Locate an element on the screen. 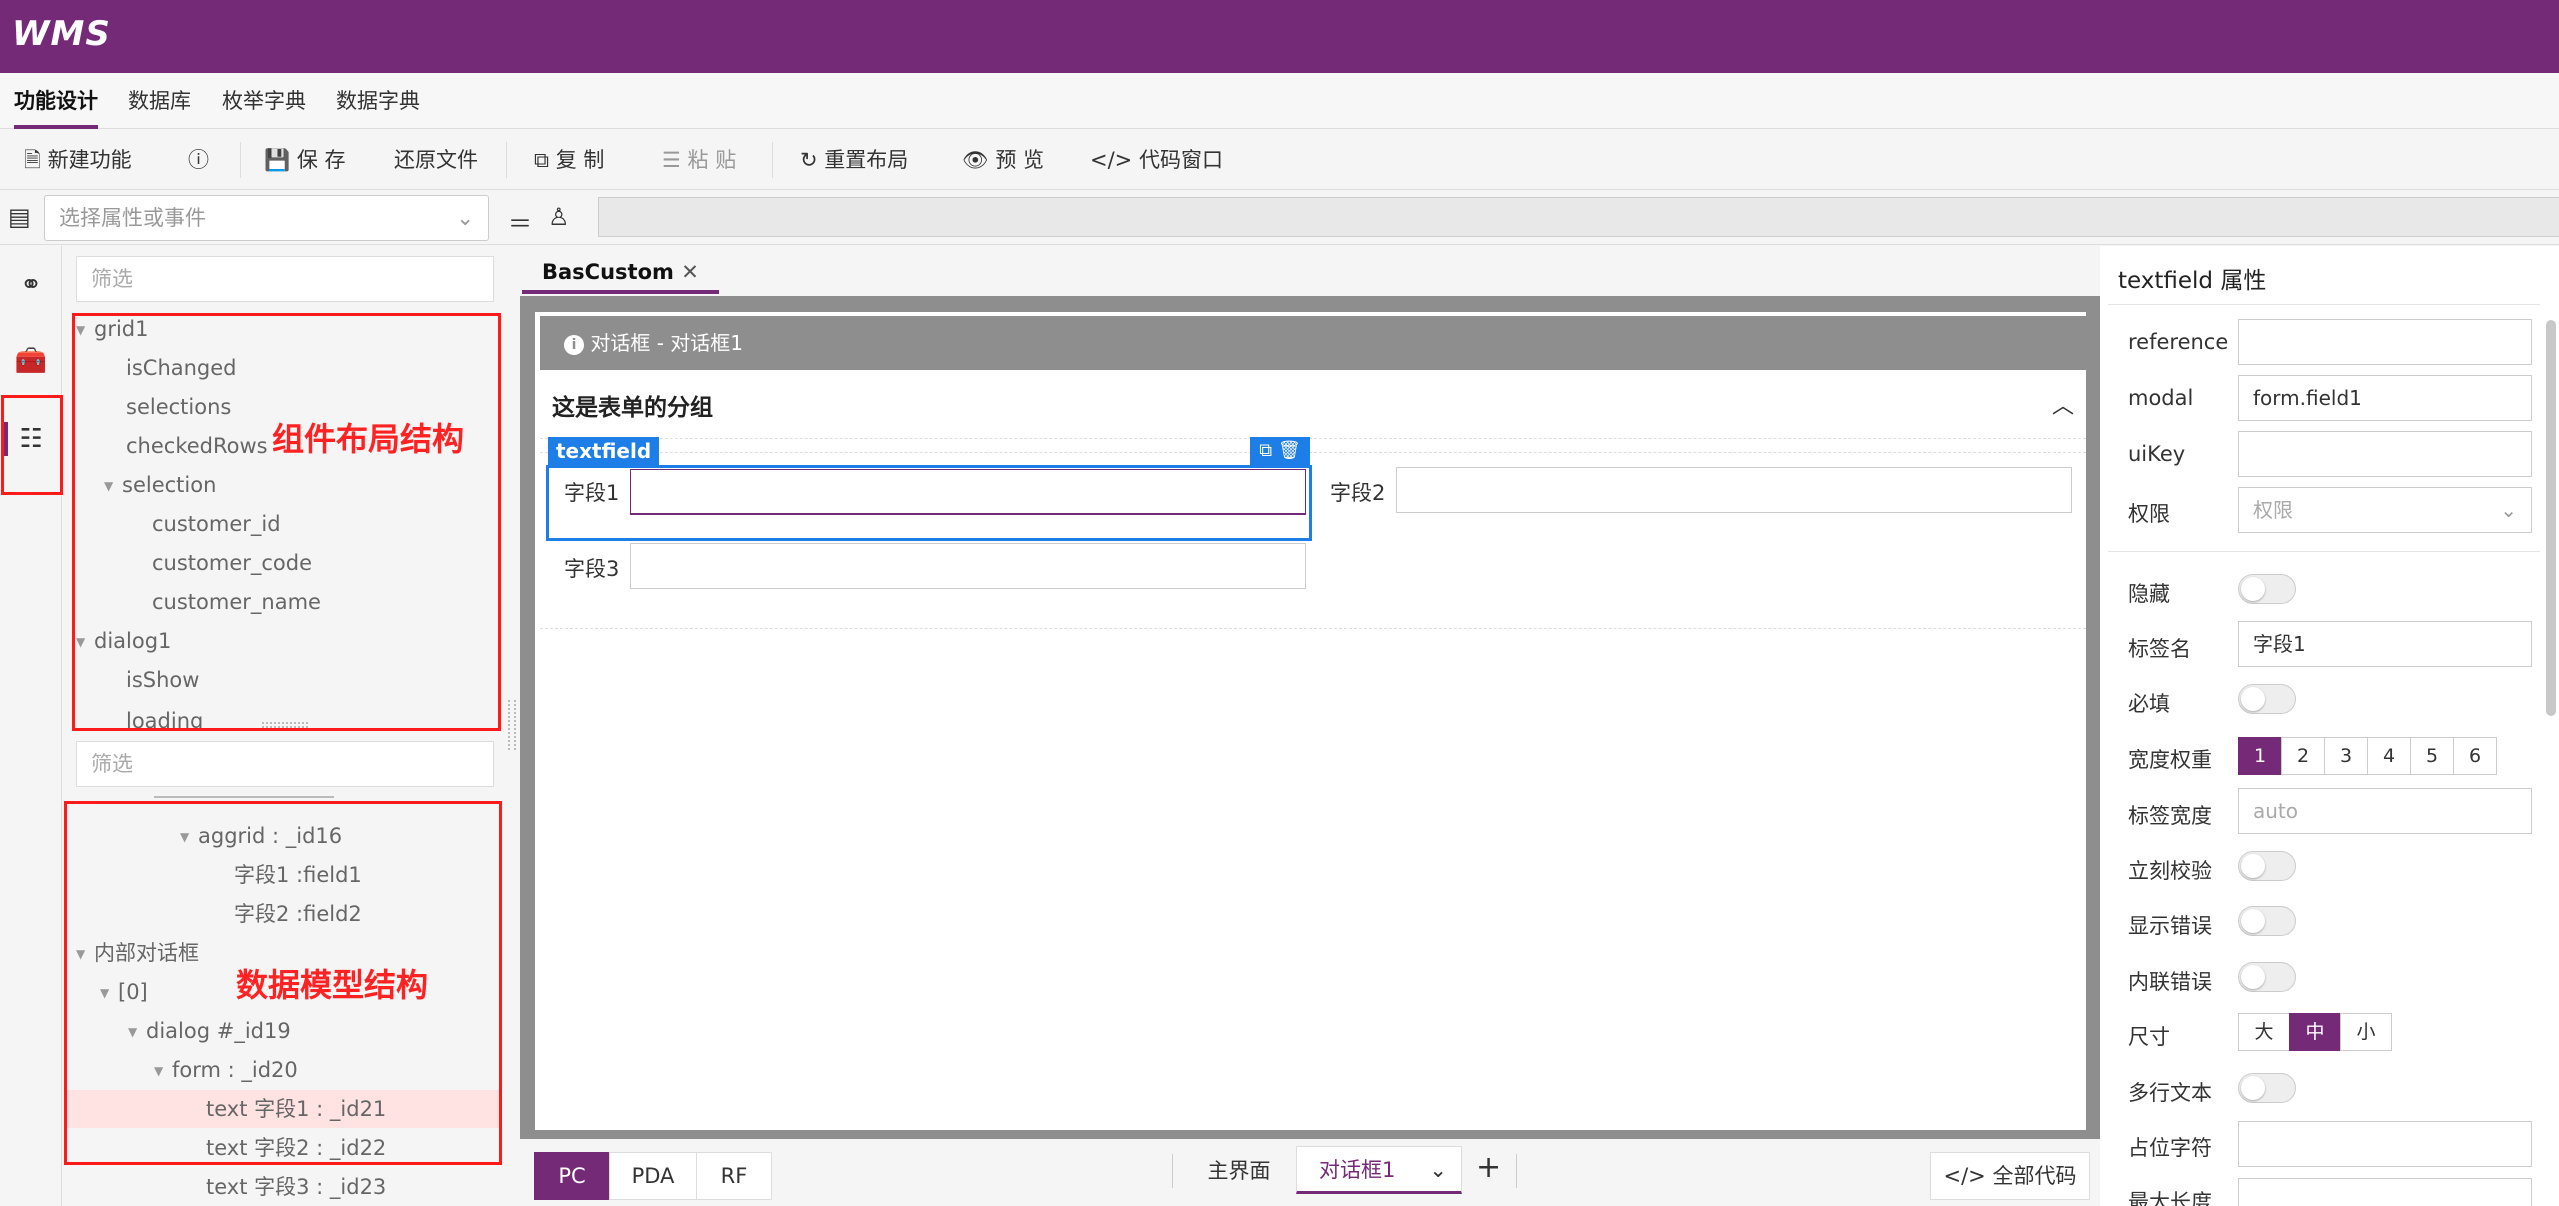 The width and height of the screenshot is (2559, 1206). chevron-up-icon: ︿ is located at coordinates (2063, 404).